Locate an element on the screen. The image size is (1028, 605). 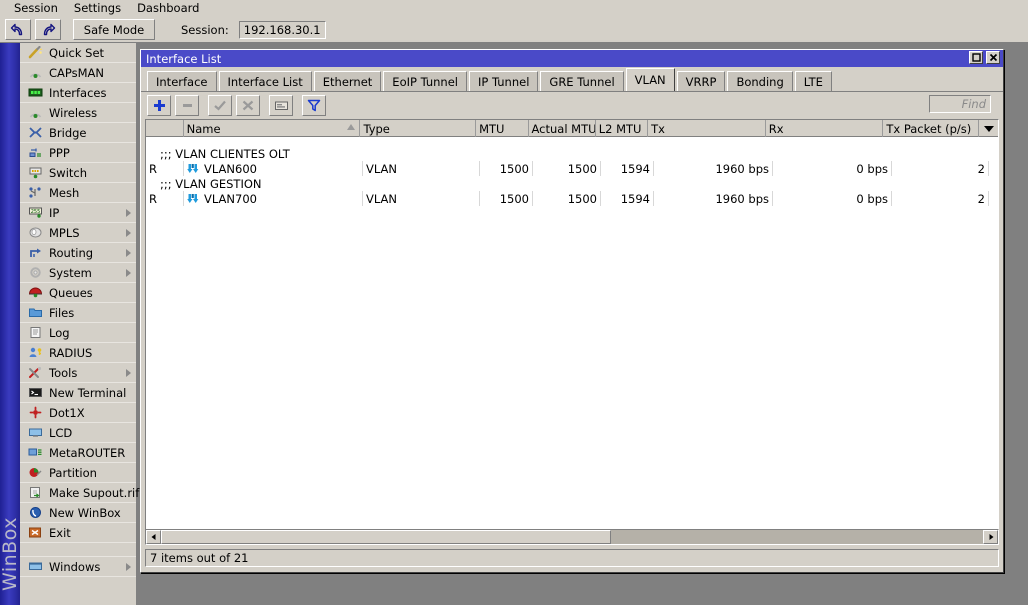
menu-session: Session is located at coordinates (36, 8).